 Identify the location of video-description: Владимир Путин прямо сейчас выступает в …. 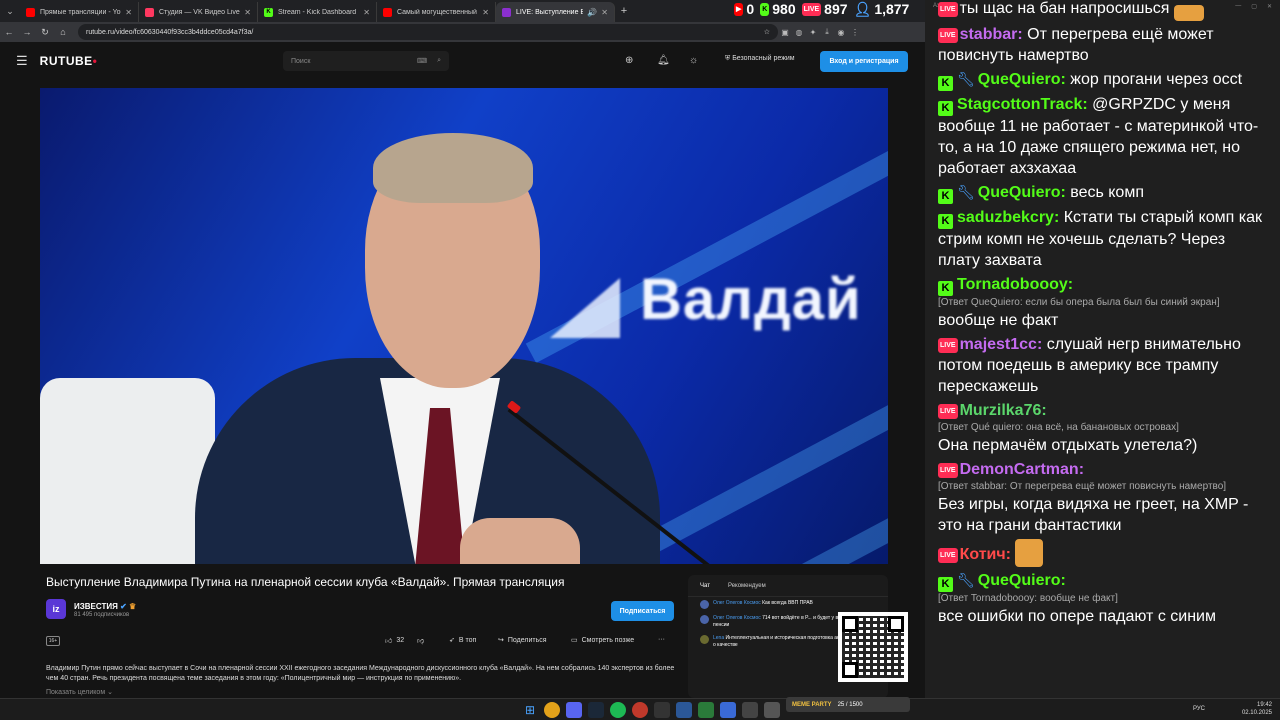
(360, 673).